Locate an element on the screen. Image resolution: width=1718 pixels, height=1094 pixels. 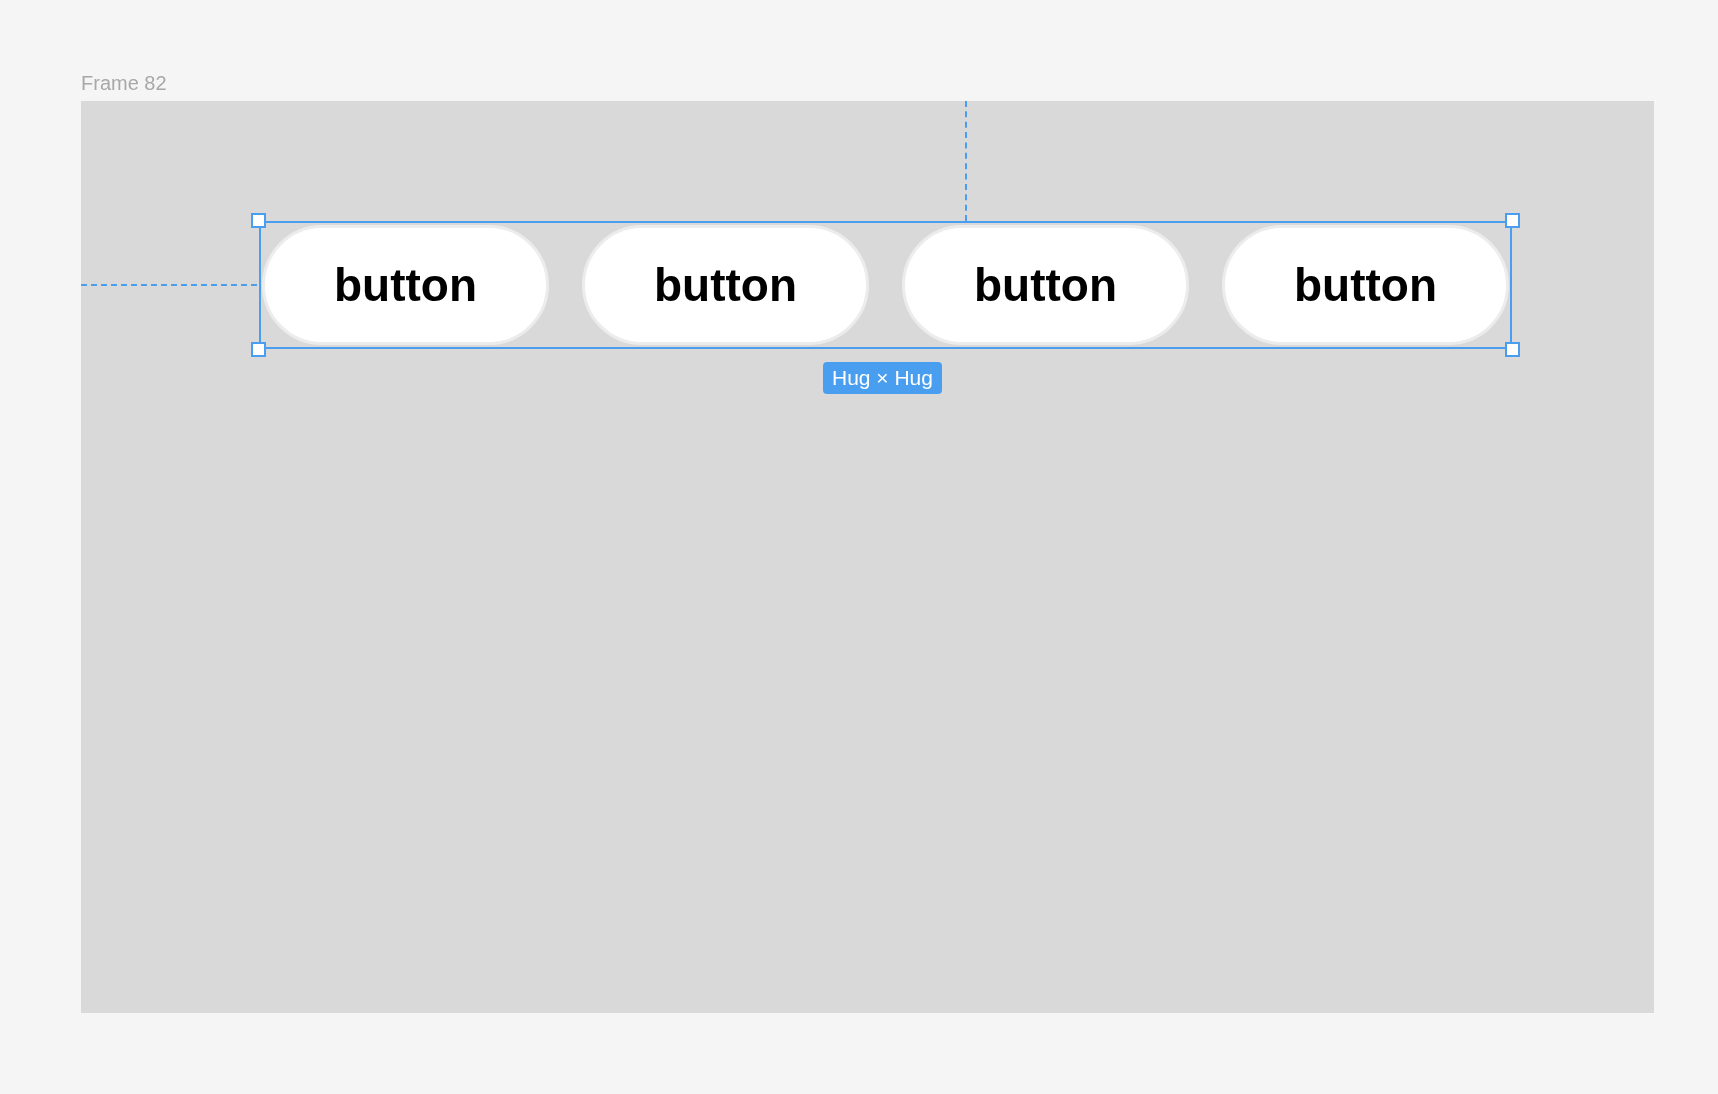
selection-outline: button button button button is located at coordinates (885, 285).